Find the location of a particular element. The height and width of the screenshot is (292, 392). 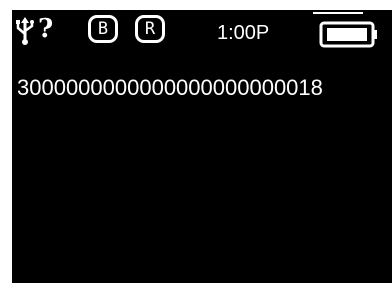

value-text: 3000000000000000000000018 is located at coordinates (170, 87).